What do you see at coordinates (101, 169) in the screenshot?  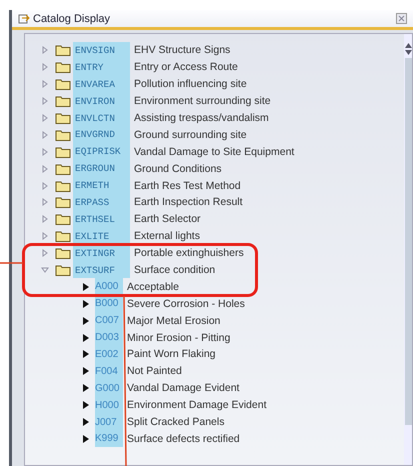 I see `catalog-code: ERGROUN` at bounding box center [101, 169].